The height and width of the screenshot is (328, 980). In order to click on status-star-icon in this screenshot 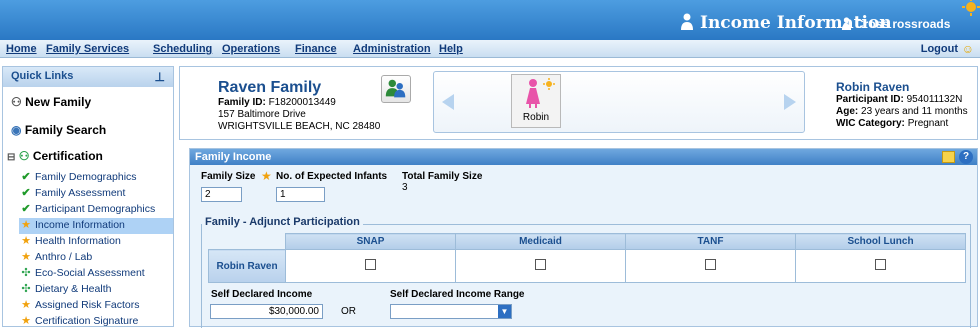, I will do `click(549, 84)`.